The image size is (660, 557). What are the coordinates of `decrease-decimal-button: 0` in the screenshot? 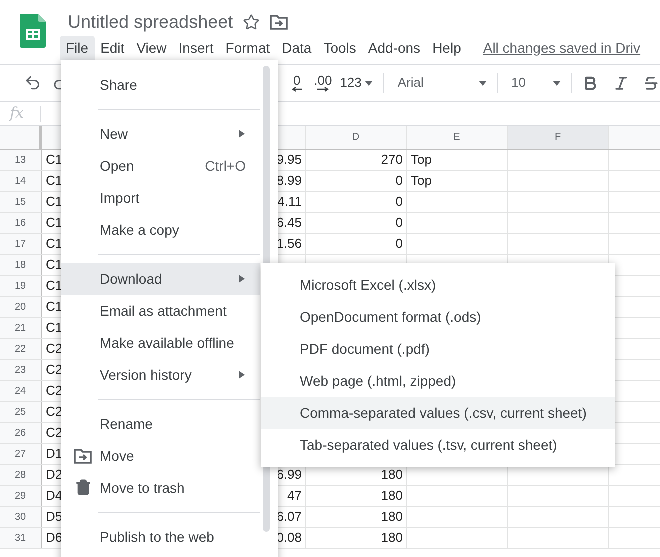 It's located at (297, 83).